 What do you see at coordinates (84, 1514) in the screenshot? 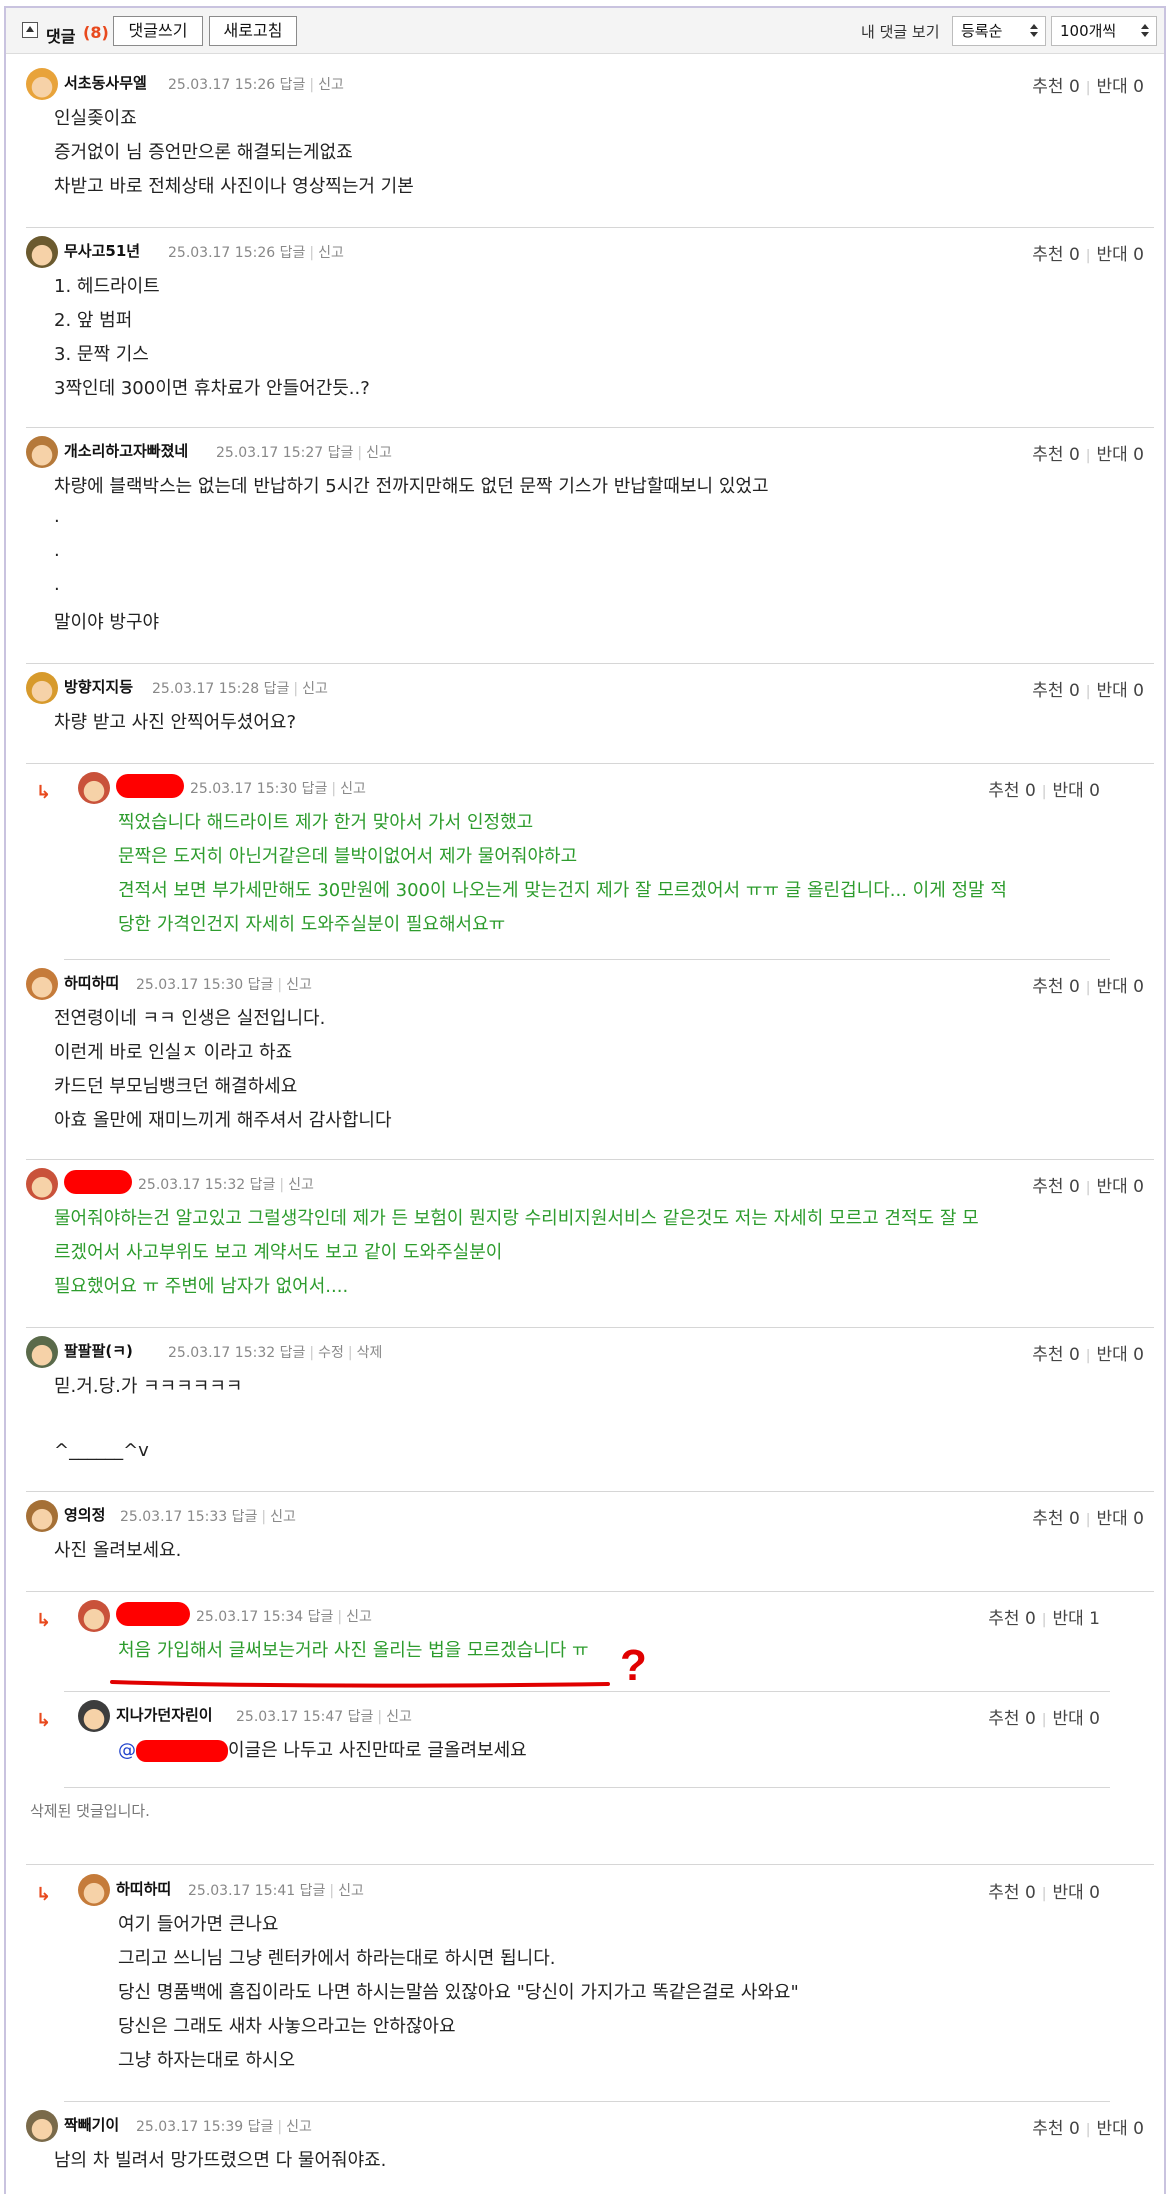
I see `comment-author: 영의정` at bounding box center [84, 1514].